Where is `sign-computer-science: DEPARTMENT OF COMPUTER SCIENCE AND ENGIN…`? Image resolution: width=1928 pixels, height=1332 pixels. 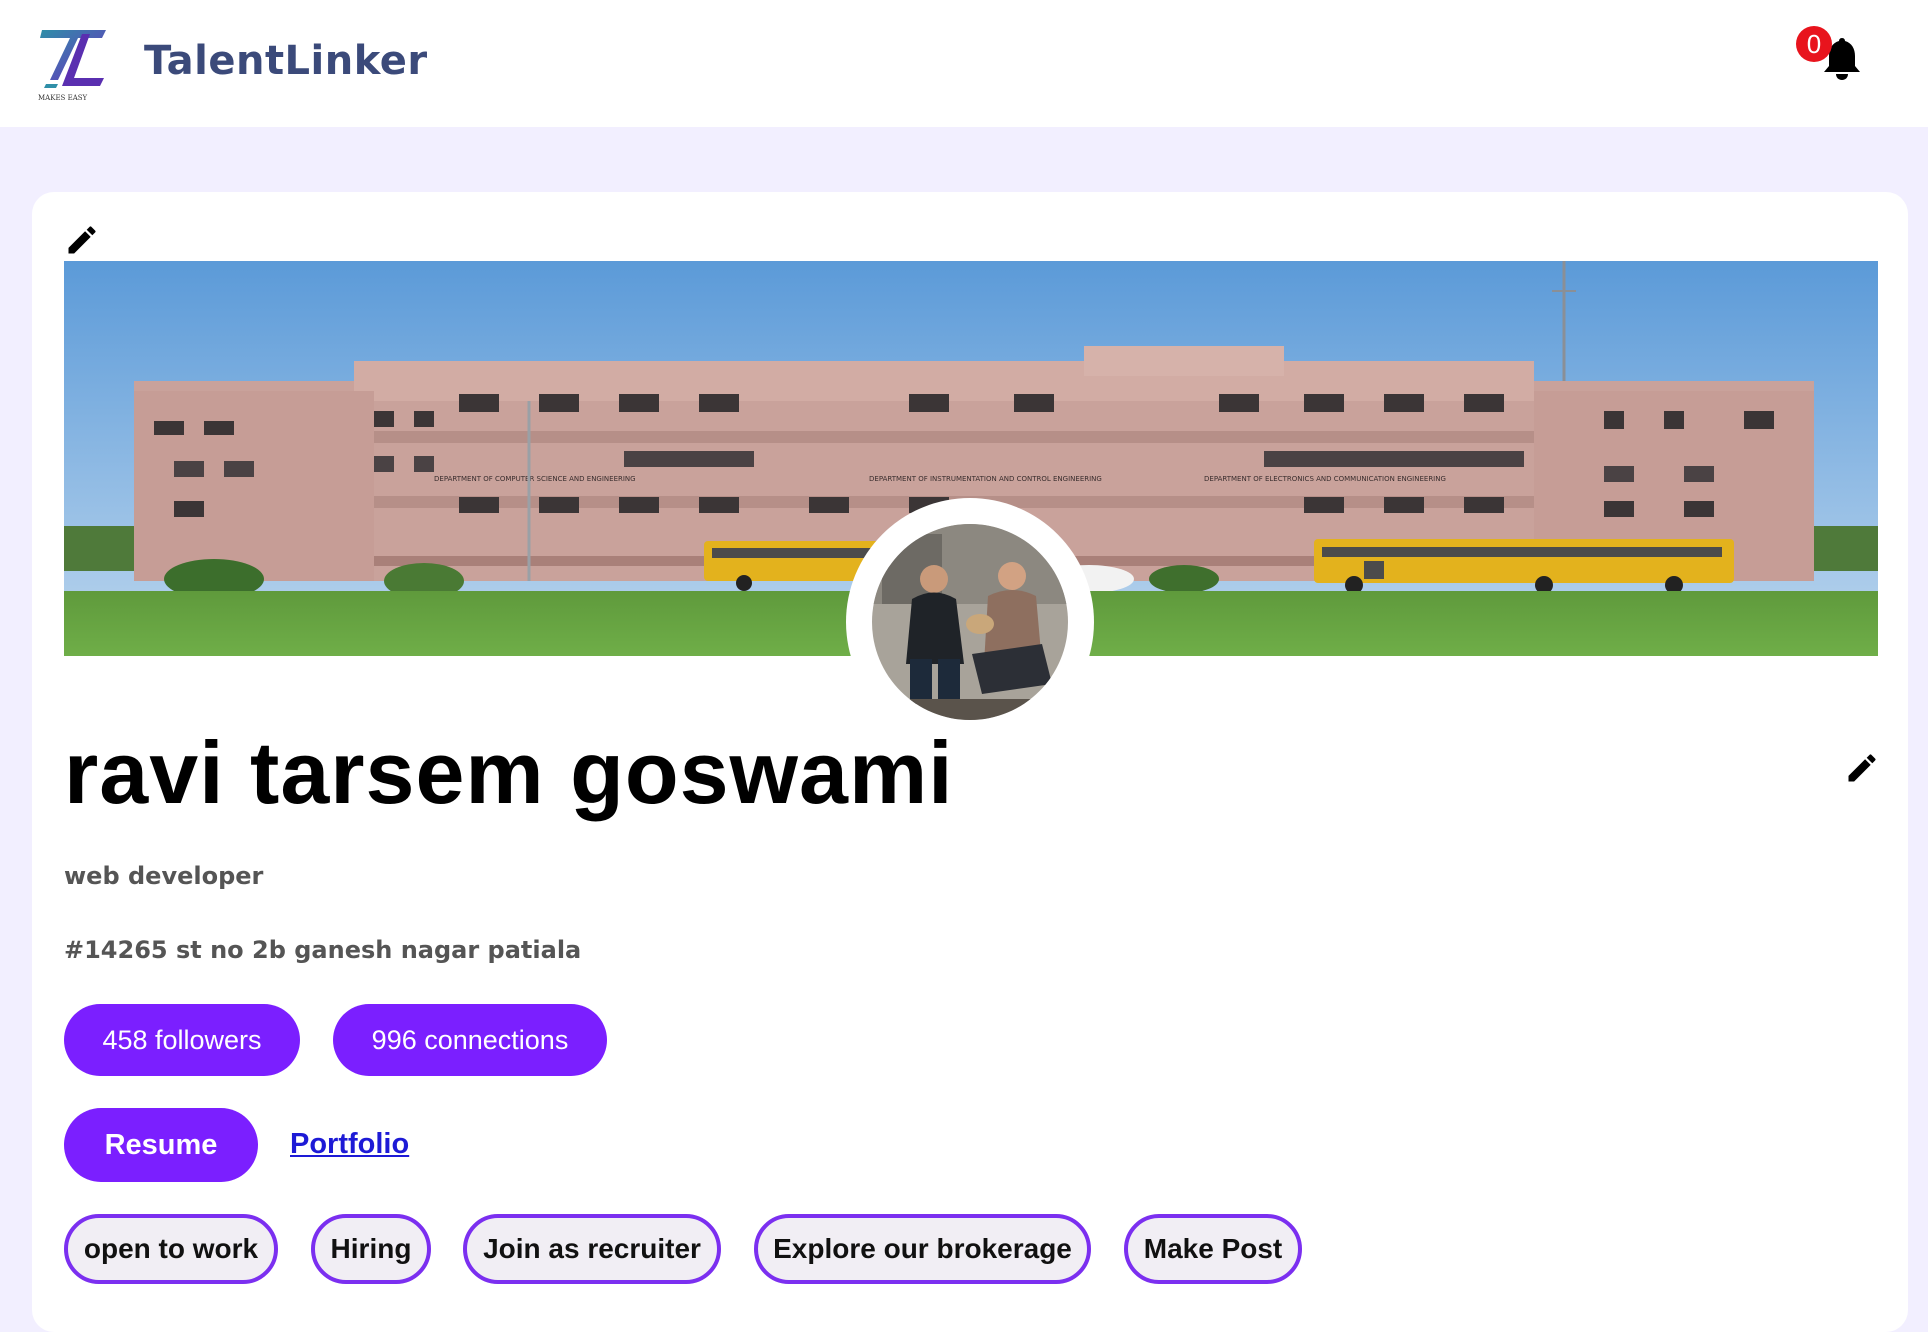
sign-computer-science: DEPARTMENT OF COMPUTER SCIENCE AND ENGIN… is located at coordinates (535, 479).